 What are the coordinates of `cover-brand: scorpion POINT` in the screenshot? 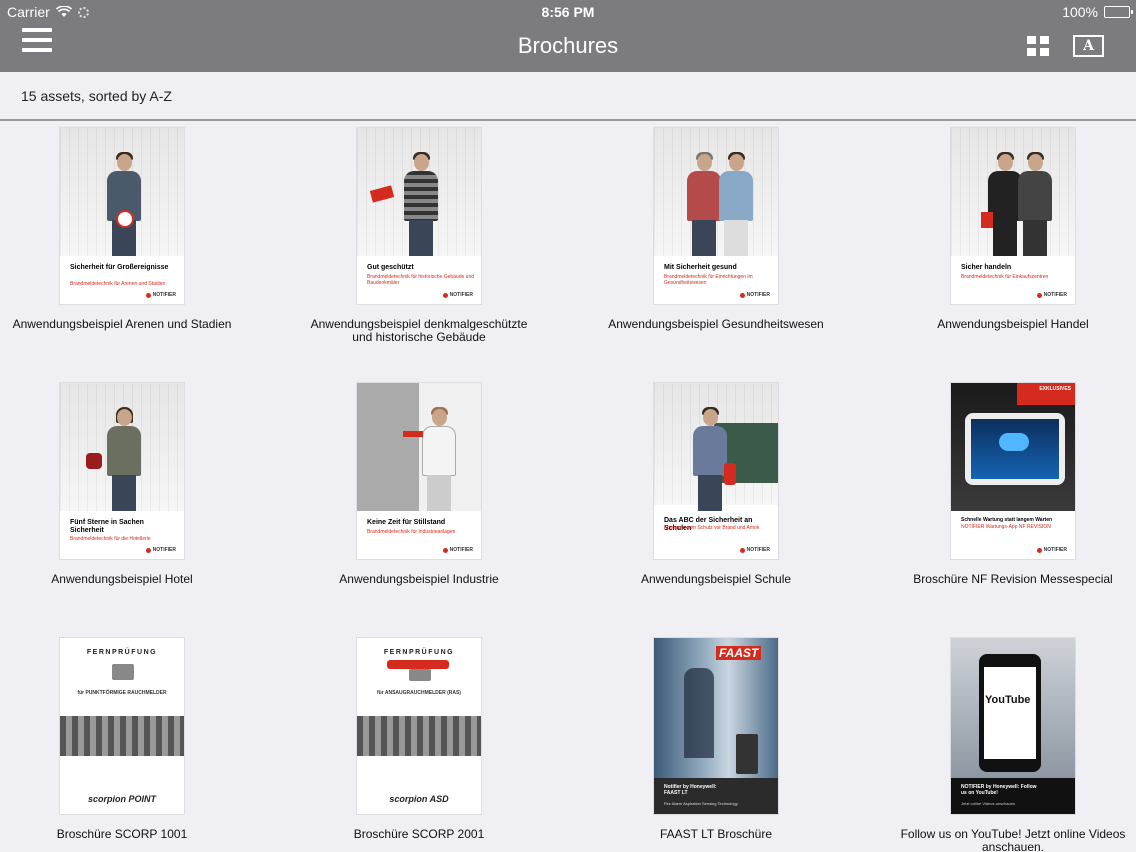 It's located at (121, 799).